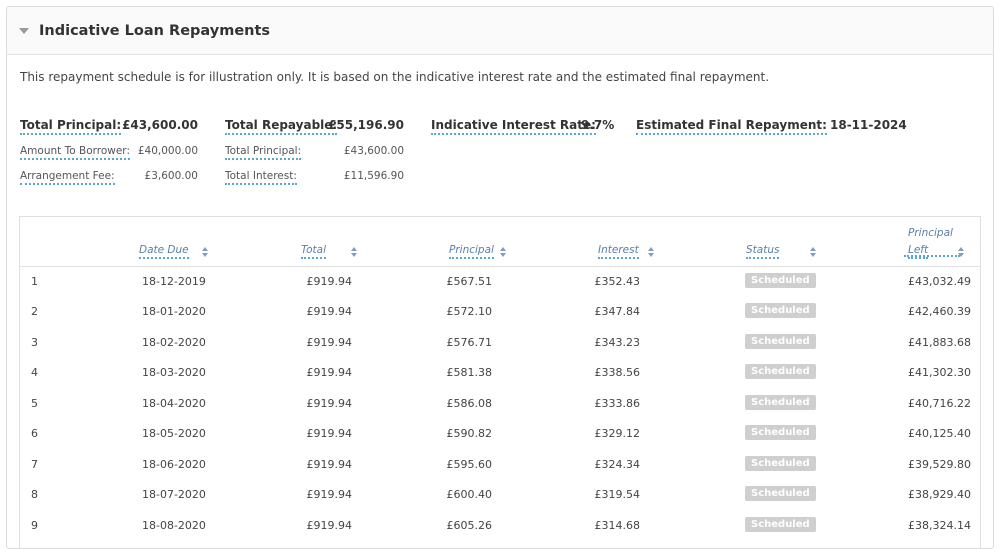  Describe the element at coordinates (34, 464) in the screenshot. I see `row-number: 7` at that location.